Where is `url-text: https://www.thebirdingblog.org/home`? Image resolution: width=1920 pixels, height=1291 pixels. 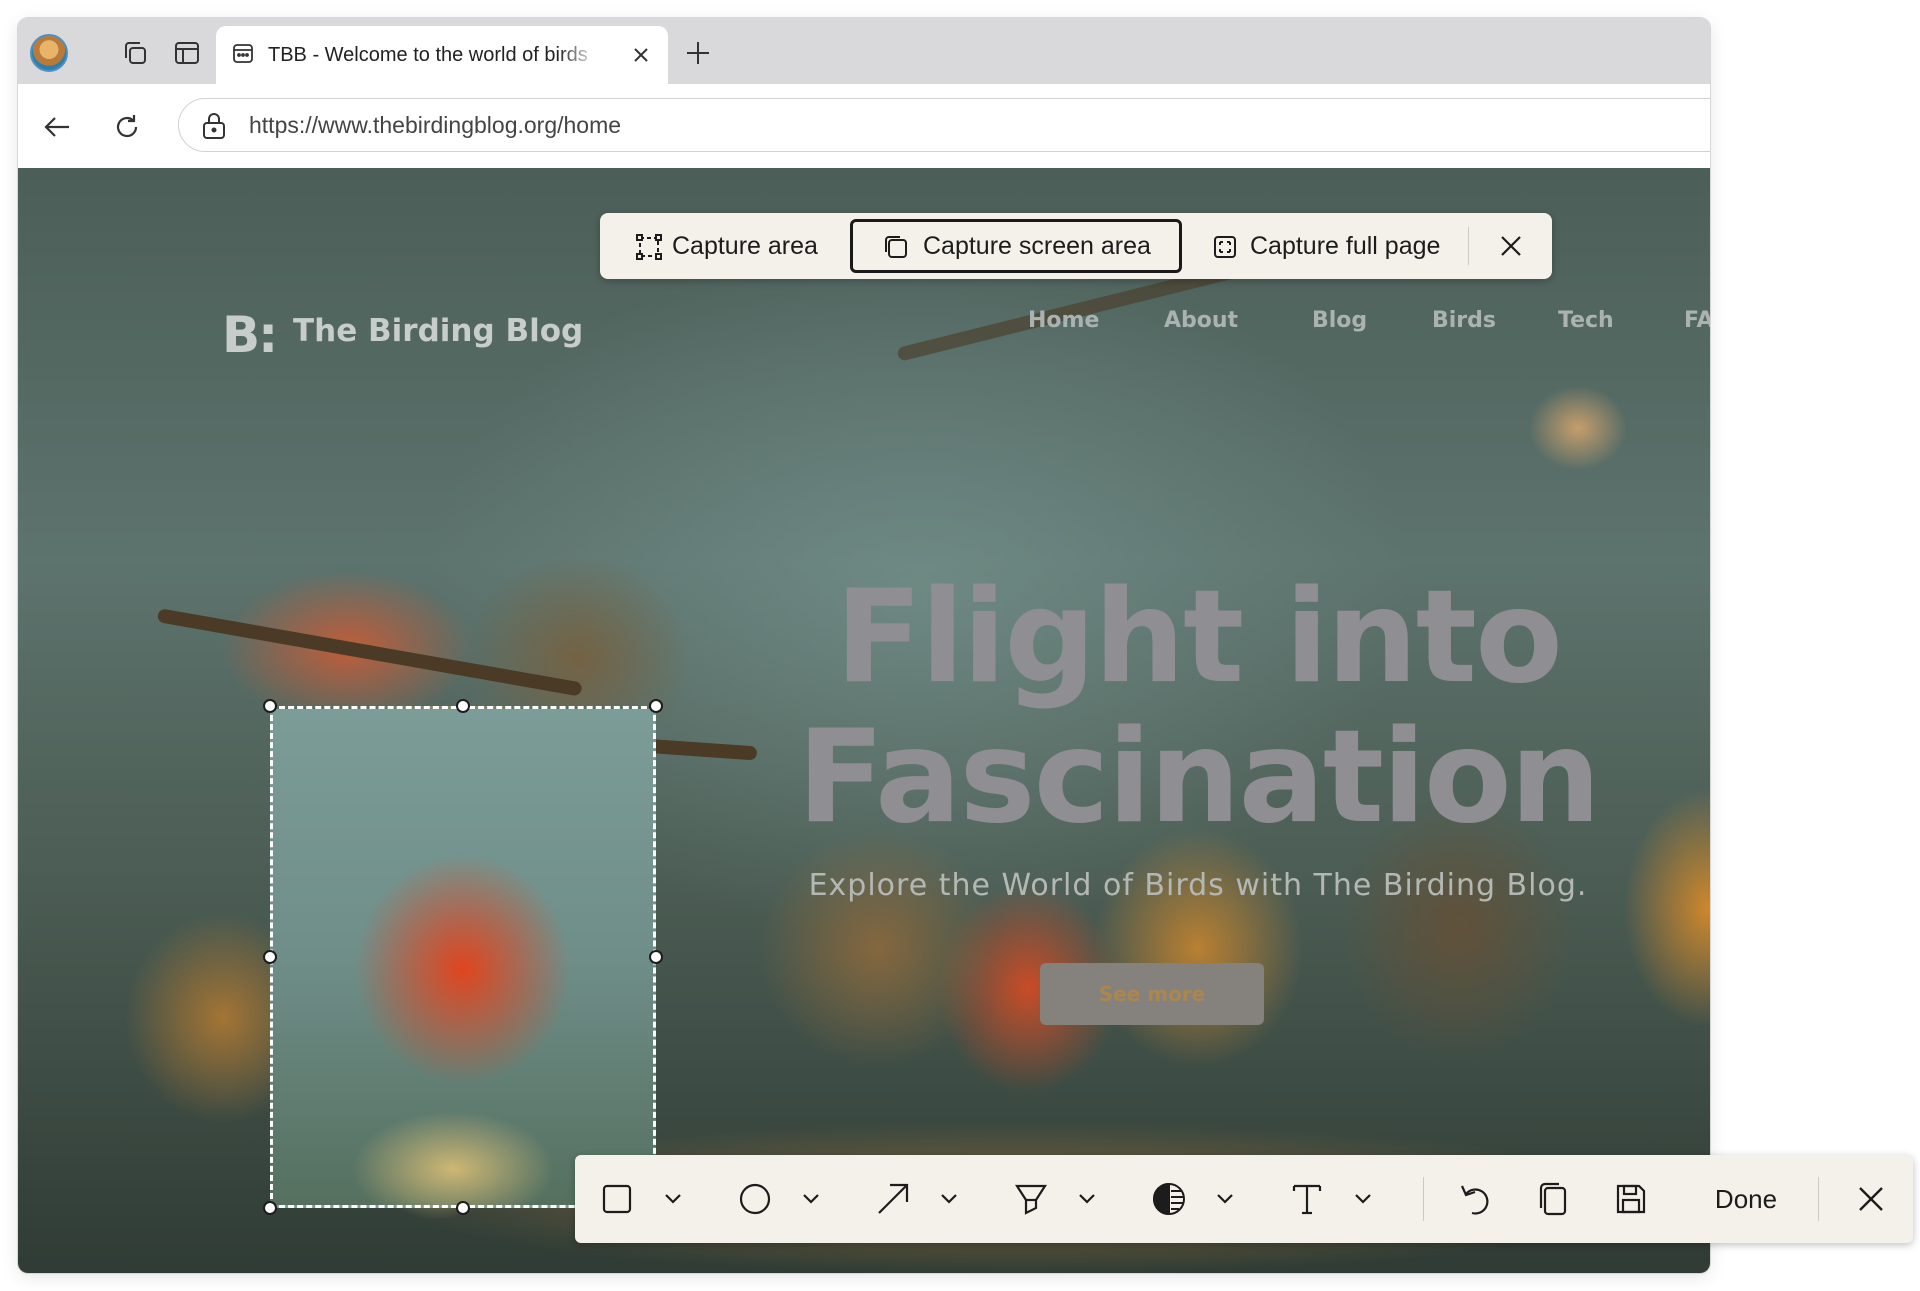
url-text: https://www.thebirdingblog.org/home is located at coordinates (435, 125).